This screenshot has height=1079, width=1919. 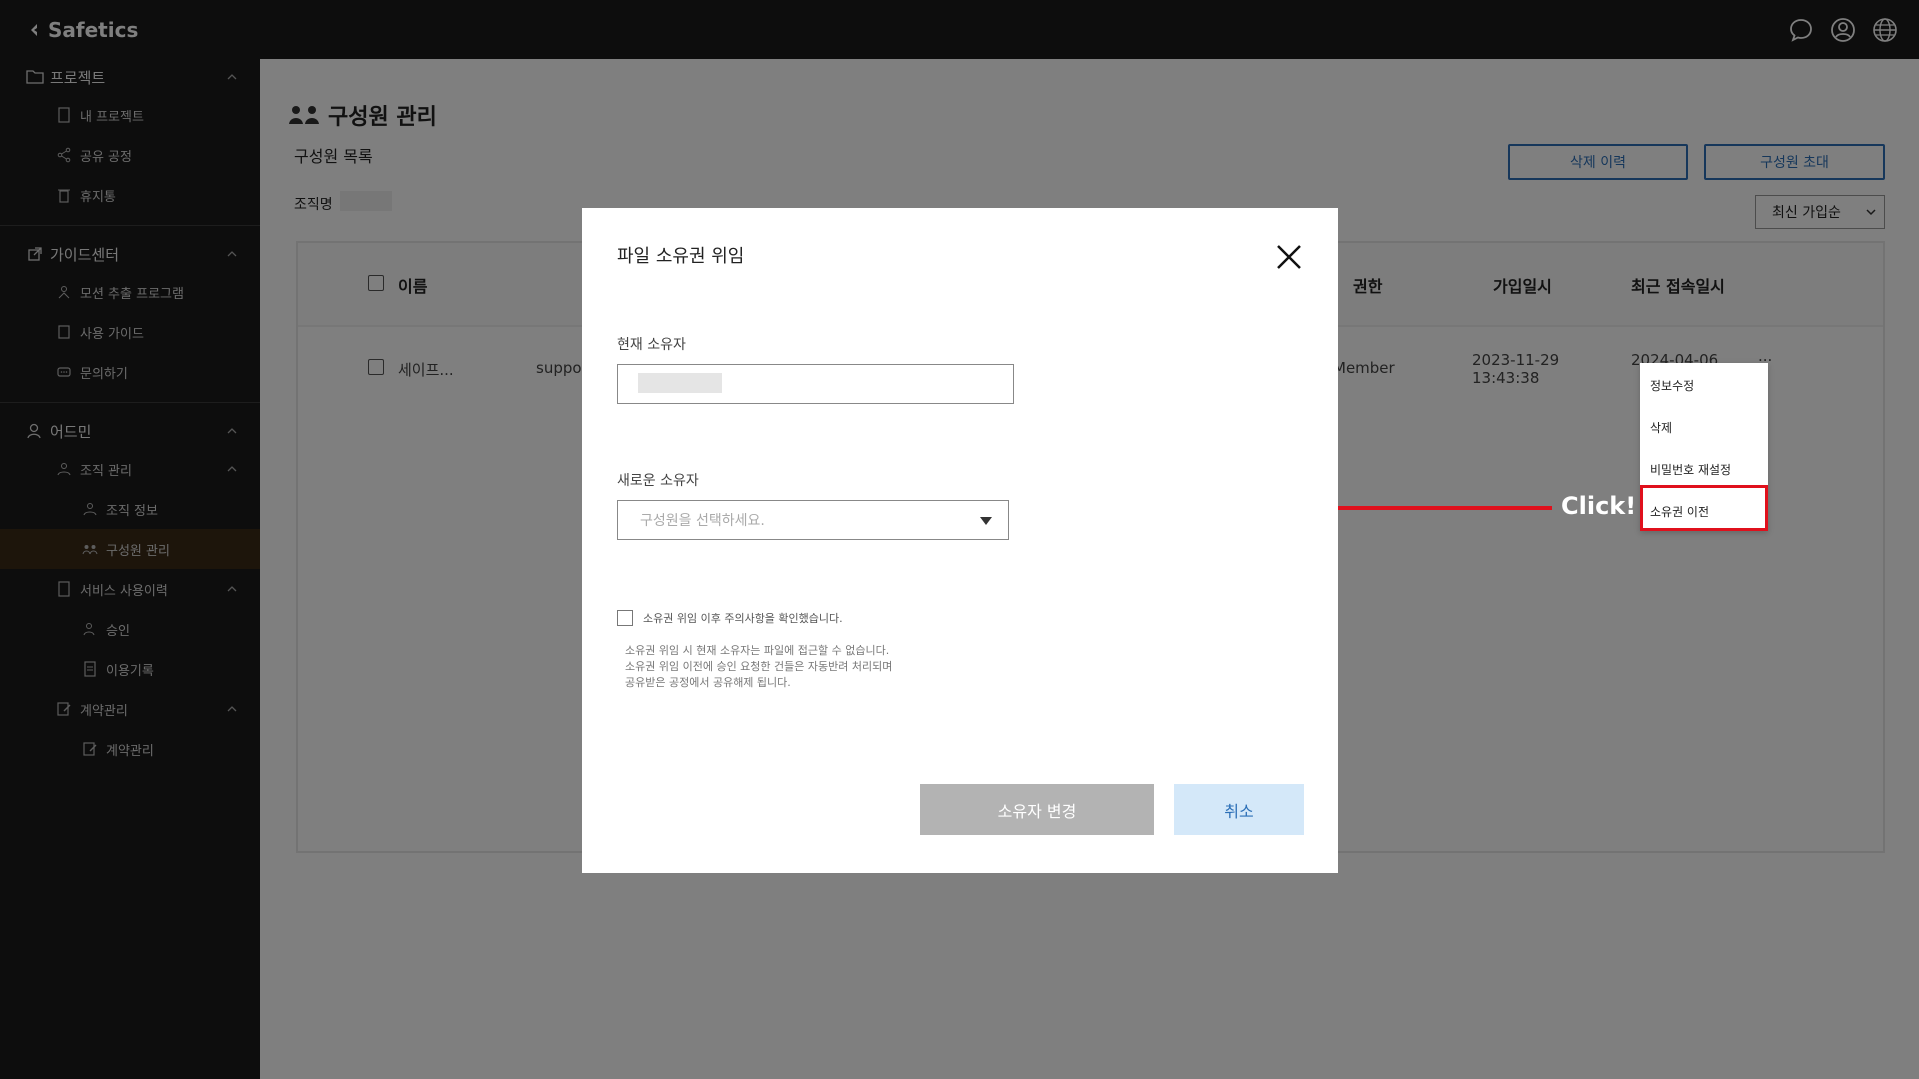 I want to click on agree-text: 소유권 위임 이후 주의사항을 확인했습니다., so click(x=743, y=618).